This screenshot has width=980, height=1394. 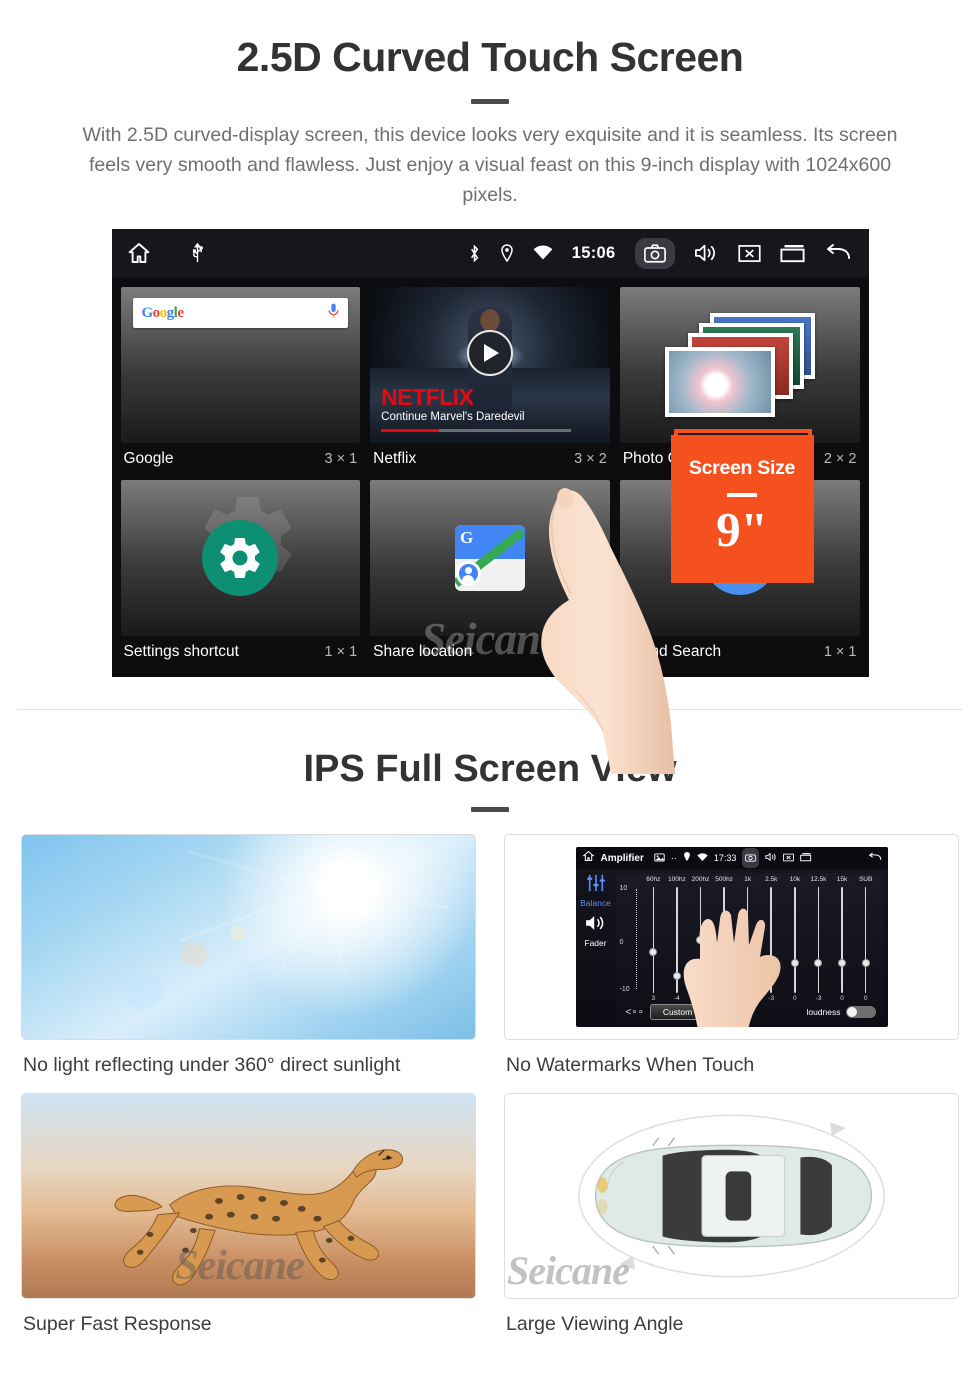 What do you see at coordinates (731, 967) in the screenshot?
I see `hand-touching-illustration` at bounding box center [731, 967].